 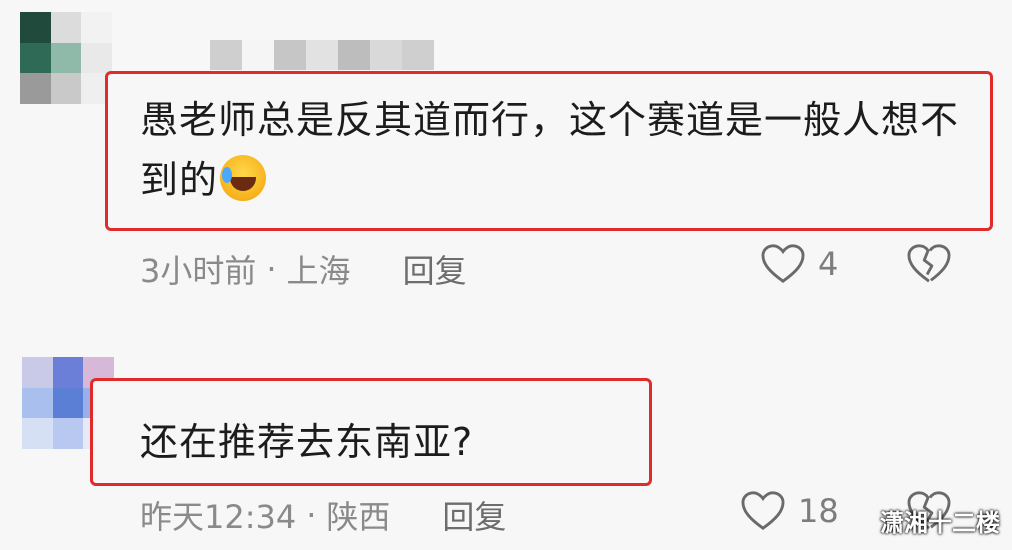 I want to click on comment-time: 昨天12:34, so click(x=218, y=517).